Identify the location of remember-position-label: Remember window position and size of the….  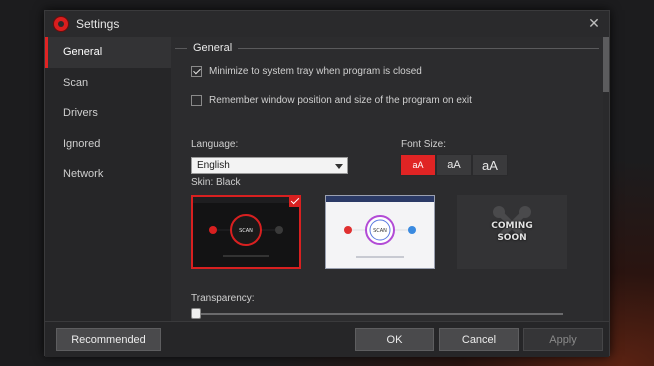
(340, 100).